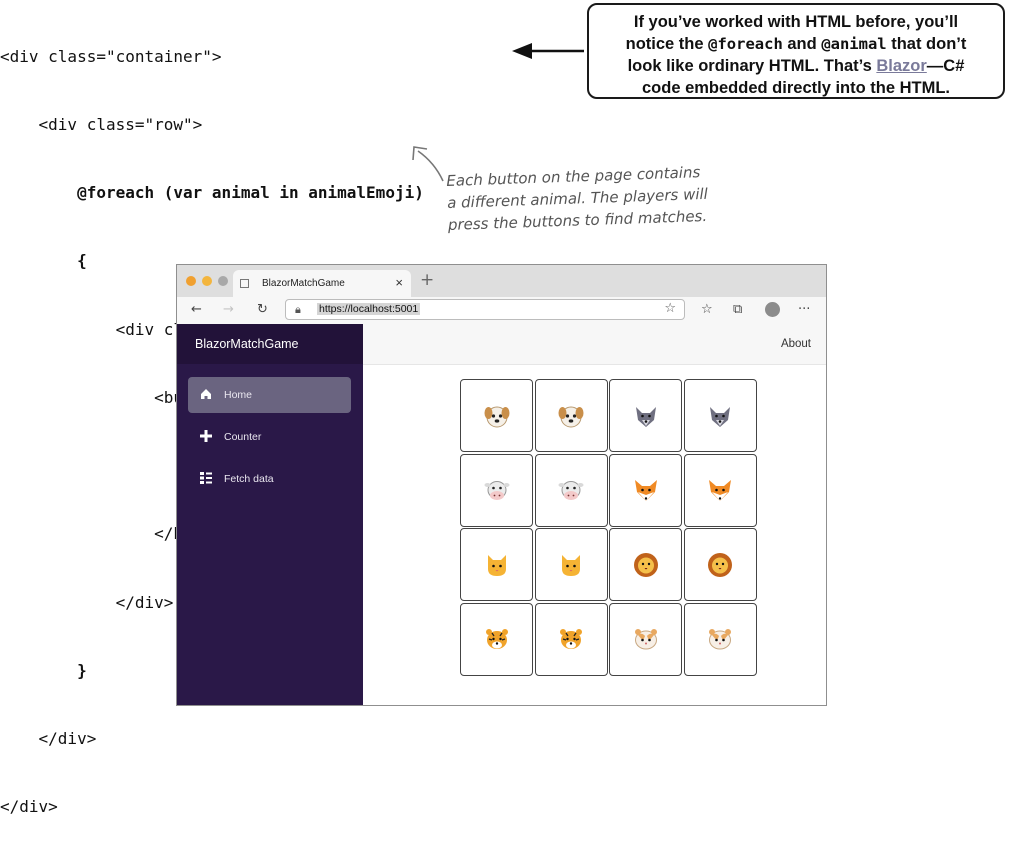 This screenshot has width=1009, height=842. I want to click on about-link: About, so click(796, 344).